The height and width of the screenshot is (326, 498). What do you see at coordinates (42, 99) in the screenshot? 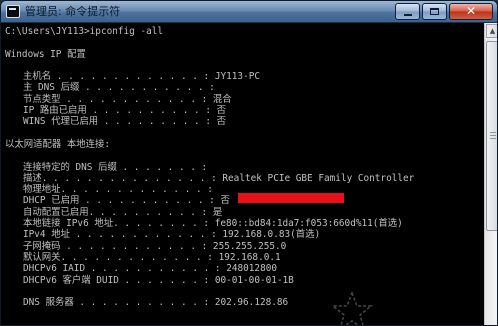
I see `row-label: 节点类型` at bounding box center [42, 99].